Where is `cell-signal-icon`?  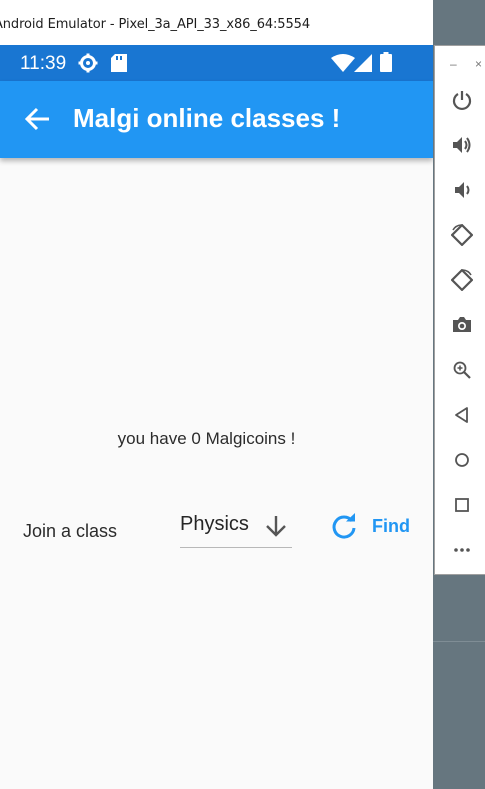 cell-signal-icon is located at coordinates (363, 63).